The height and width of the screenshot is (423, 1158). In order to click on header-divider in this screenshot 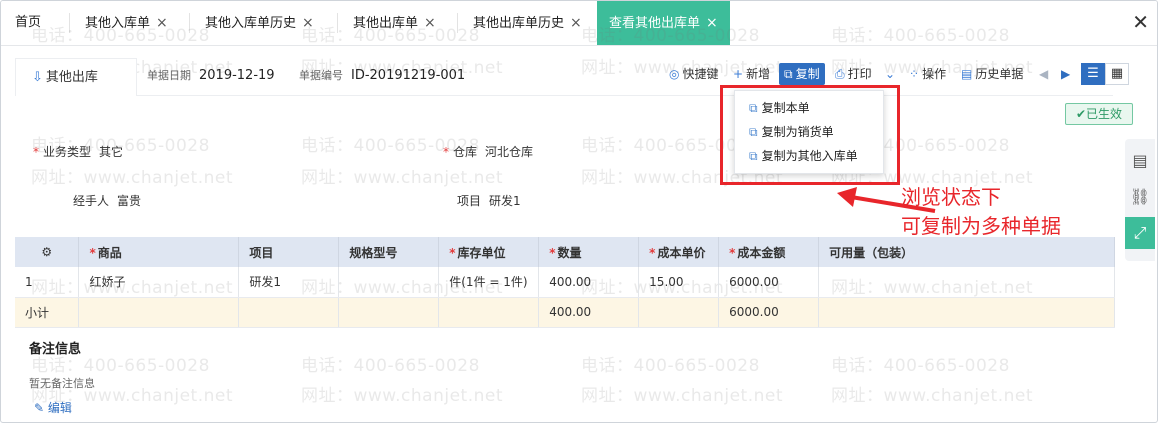, I will do `click(625, 95)`.